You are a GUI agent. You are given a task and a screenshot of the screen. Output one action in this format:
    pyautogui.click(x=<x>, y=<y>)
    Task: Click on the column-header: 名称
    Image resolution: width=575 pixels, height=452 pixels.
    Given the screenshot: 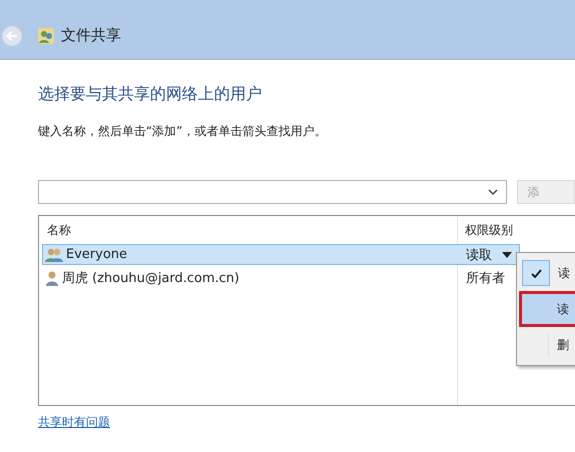 What is the action you would take?
    pyautogui.click(x=248, y=230)
    